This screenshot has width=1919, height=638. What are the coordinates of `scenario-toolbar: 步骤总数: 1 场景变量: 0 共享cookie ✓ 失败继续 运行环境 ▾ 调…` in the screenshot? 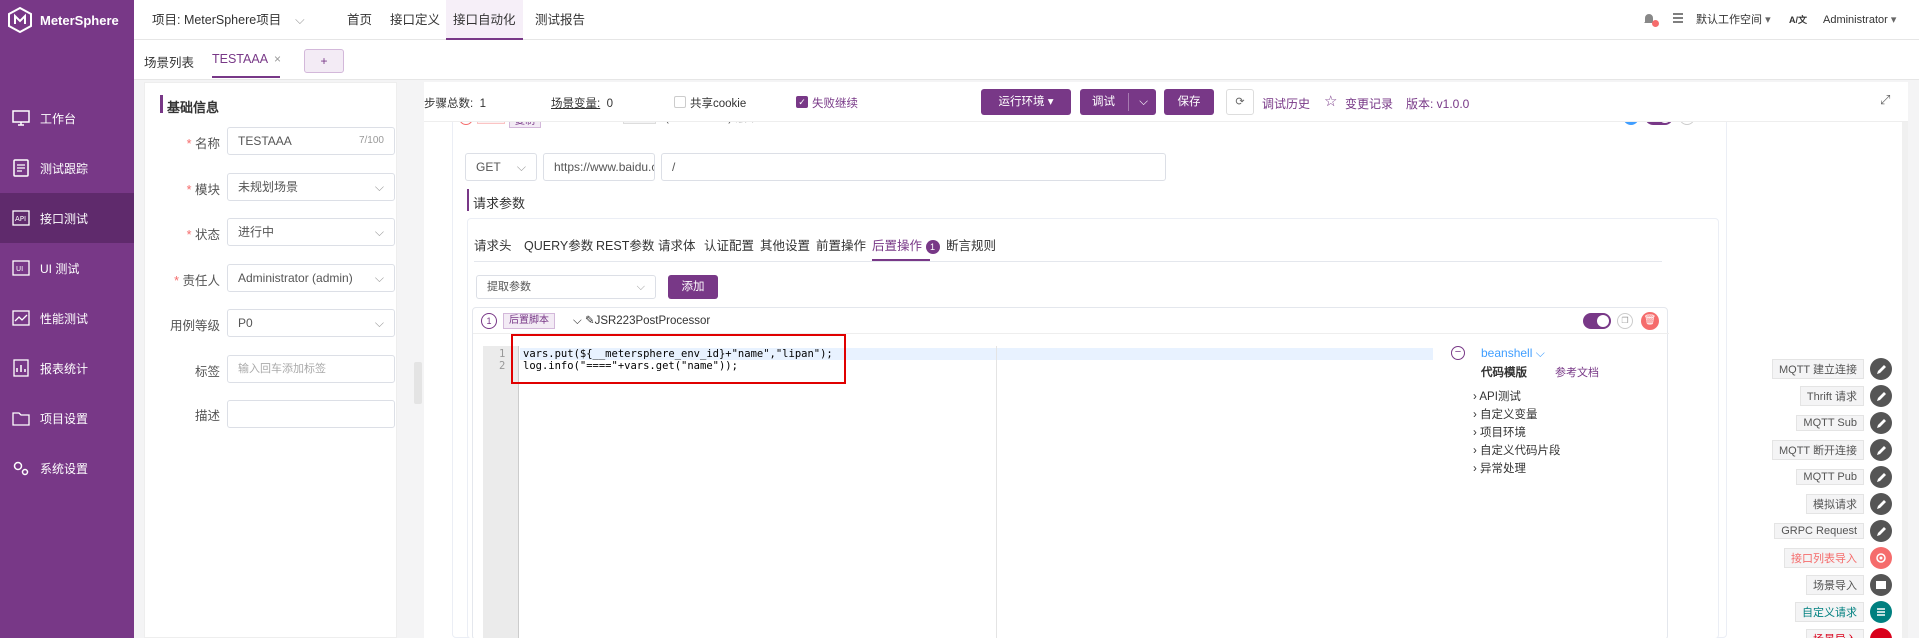 It's located at (1166, 102).